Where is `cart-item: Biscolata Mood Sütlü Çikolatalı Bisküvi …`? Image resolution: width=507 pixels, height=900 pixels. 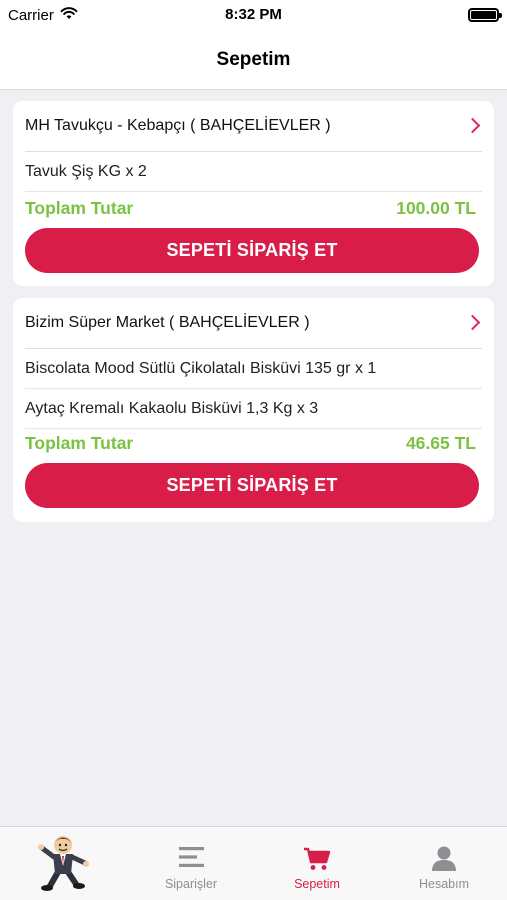
cart-item: Biscolata Mood Sütlü Çikolatalı Bisküvi … is located at coordinates (253, 369).